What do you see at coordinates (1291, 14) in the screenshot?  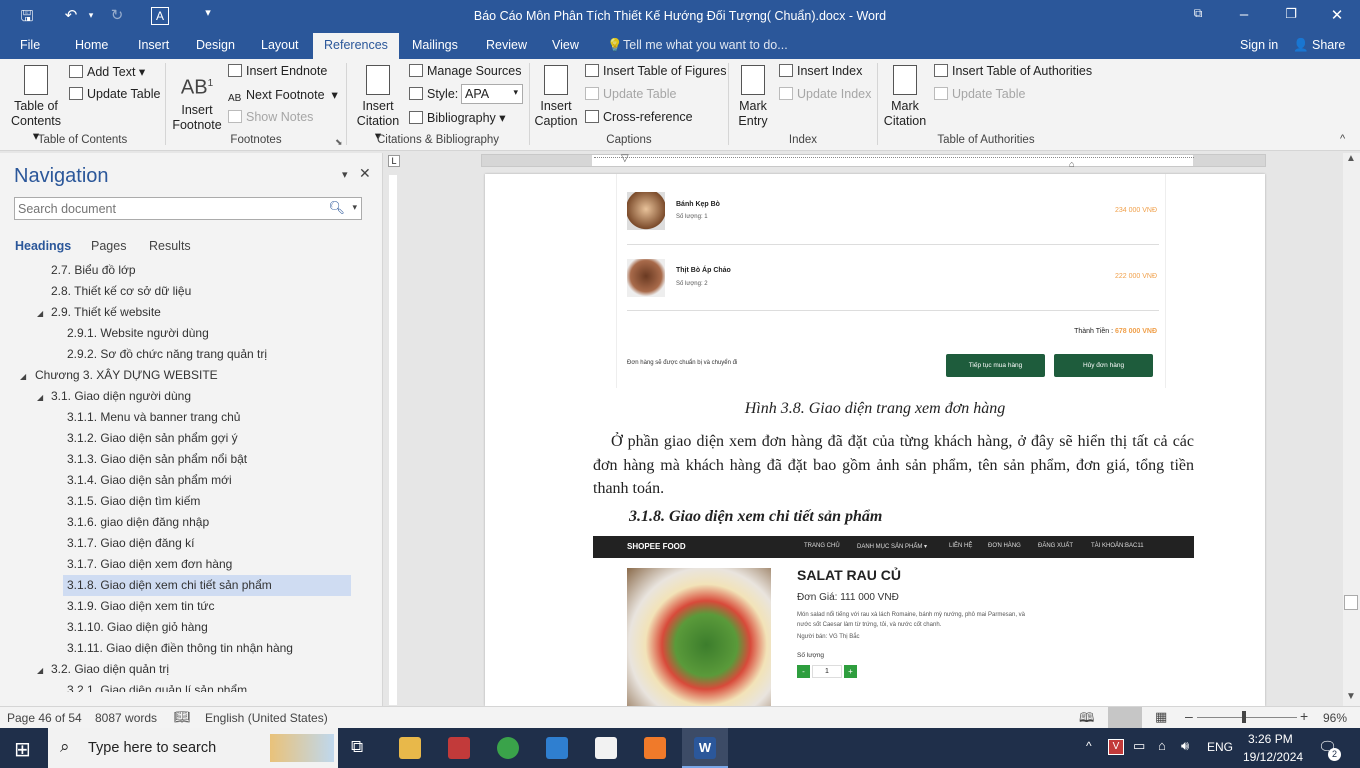 I see `restore-button: ❐` at bounding box center [1291, 14].